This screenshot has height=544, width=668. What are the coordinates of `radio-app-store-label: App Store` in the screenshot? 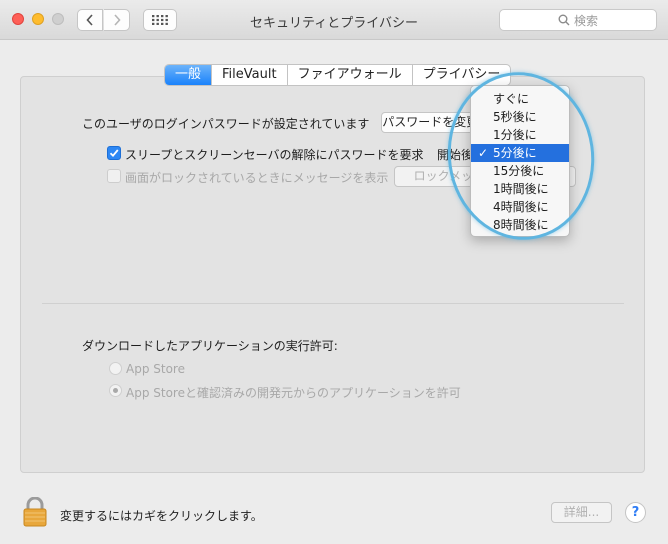 It's located at (155, 369).